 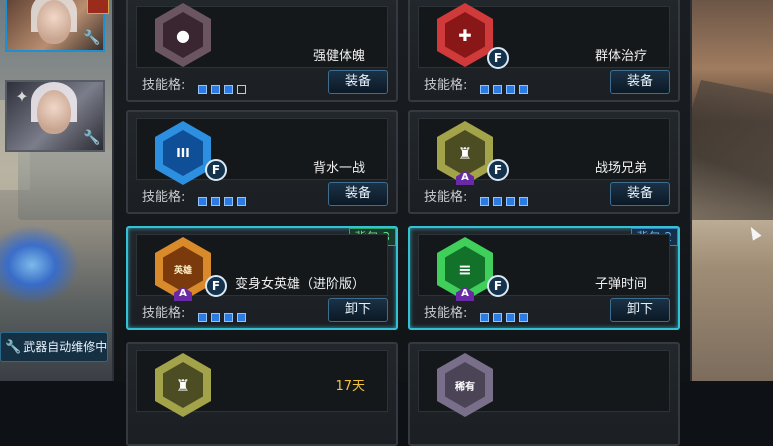 What do you see at coordinates (299, 284) in the screenshot?
I see `skill-name: 变身女英雄（进阶版）` at bounding box center [299, 284].